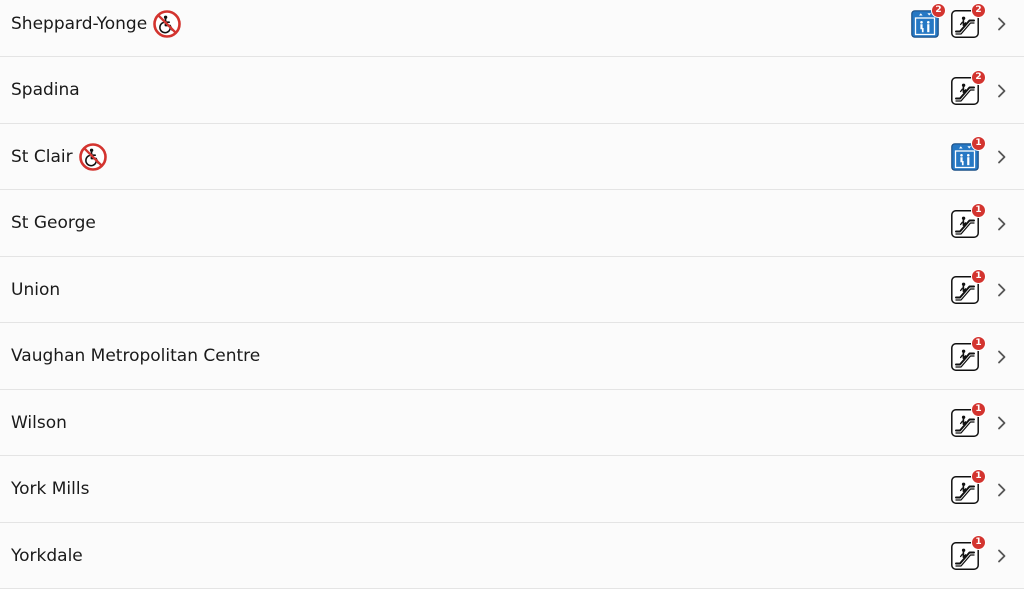 The image size is (1024, 589). Describe the element at coordinates (53, 223) in the screenshot. I see `station-name: St George` at that location.